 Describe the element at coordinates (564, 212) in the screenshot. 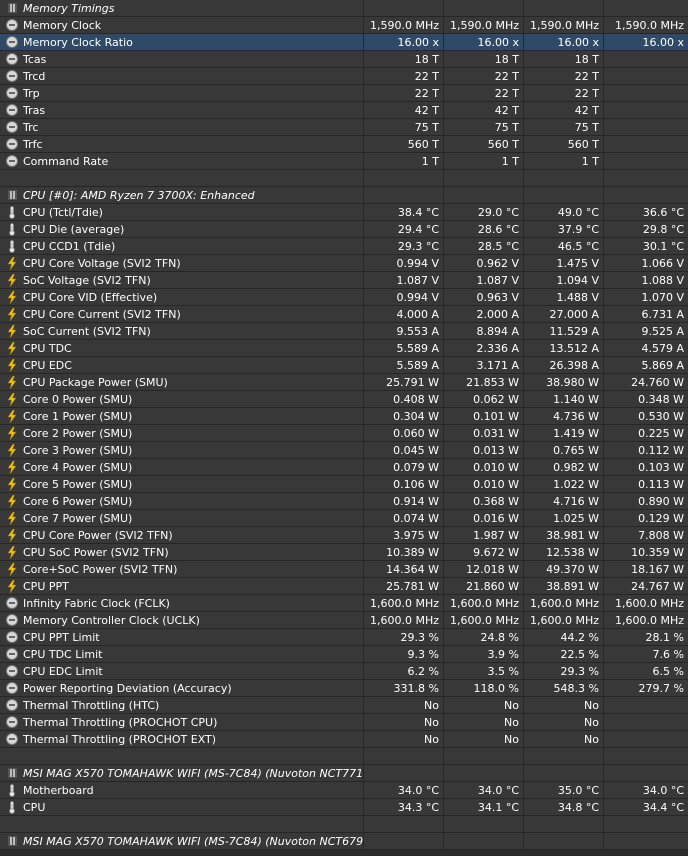

I see `max-value: 49.0 °C` at that location.